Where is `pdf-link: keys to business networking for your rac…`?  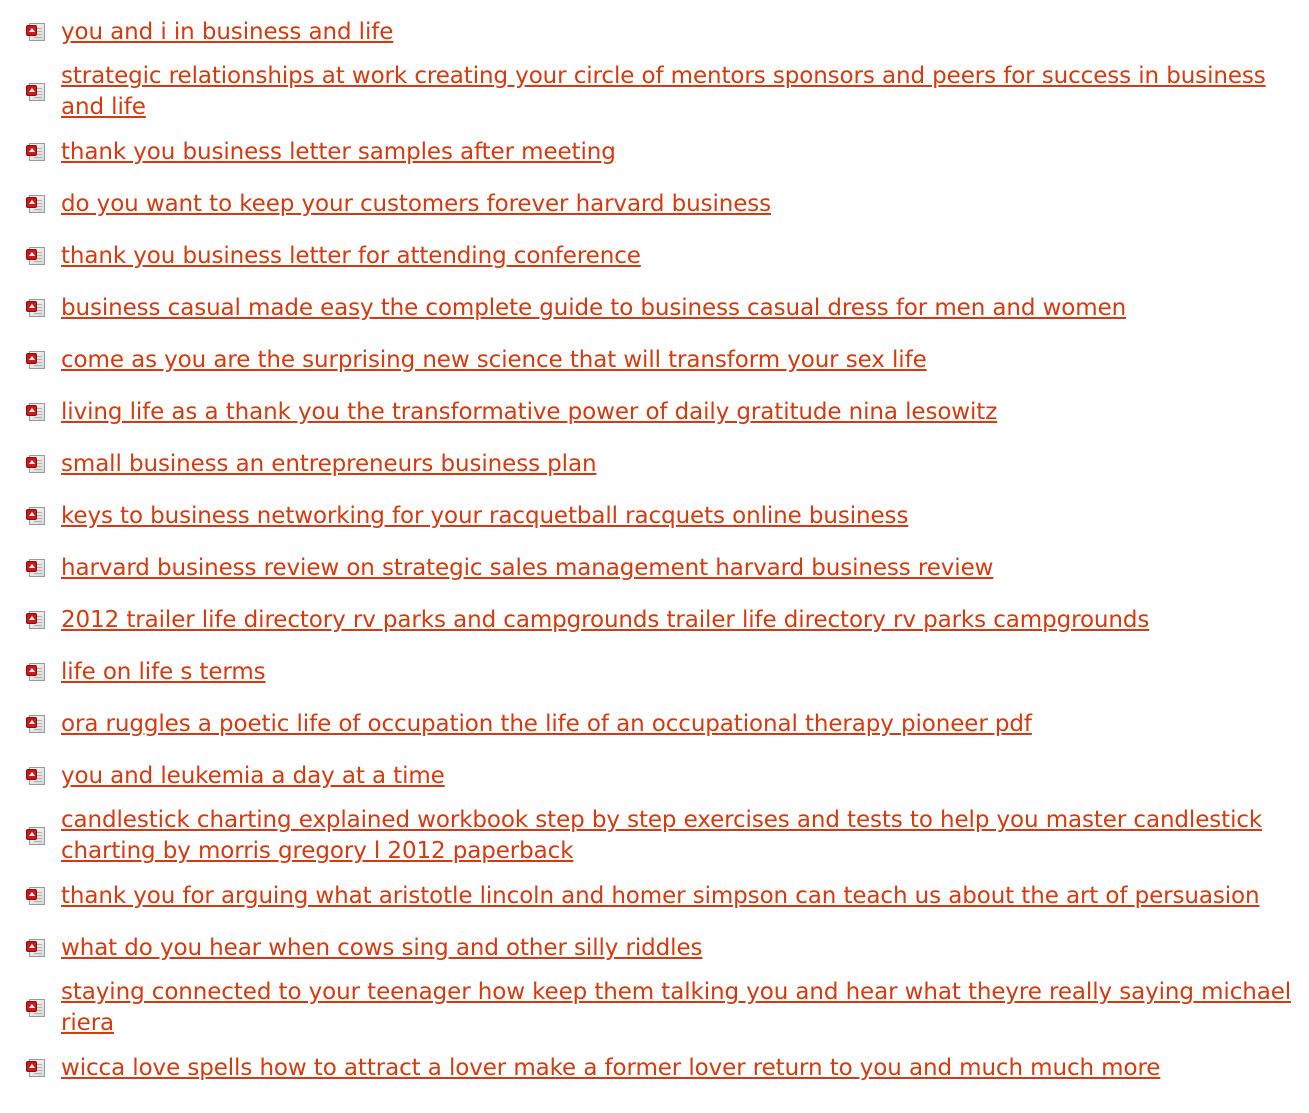
pdf-link: keys to business networking for your rac… is located at coordinates (484, 516).